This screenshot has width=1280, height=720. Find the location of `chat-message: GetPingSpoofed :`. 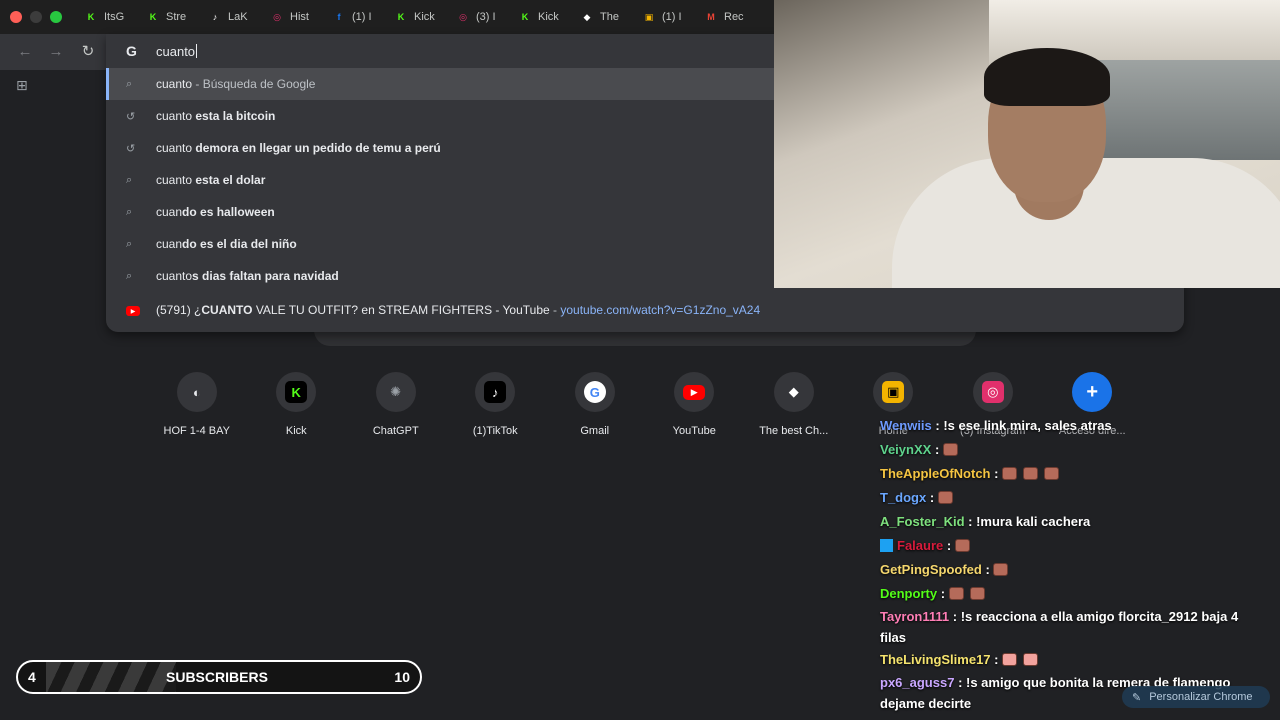

chat-message: GetPingSpoofed : is located at coordinates (1070, 570).